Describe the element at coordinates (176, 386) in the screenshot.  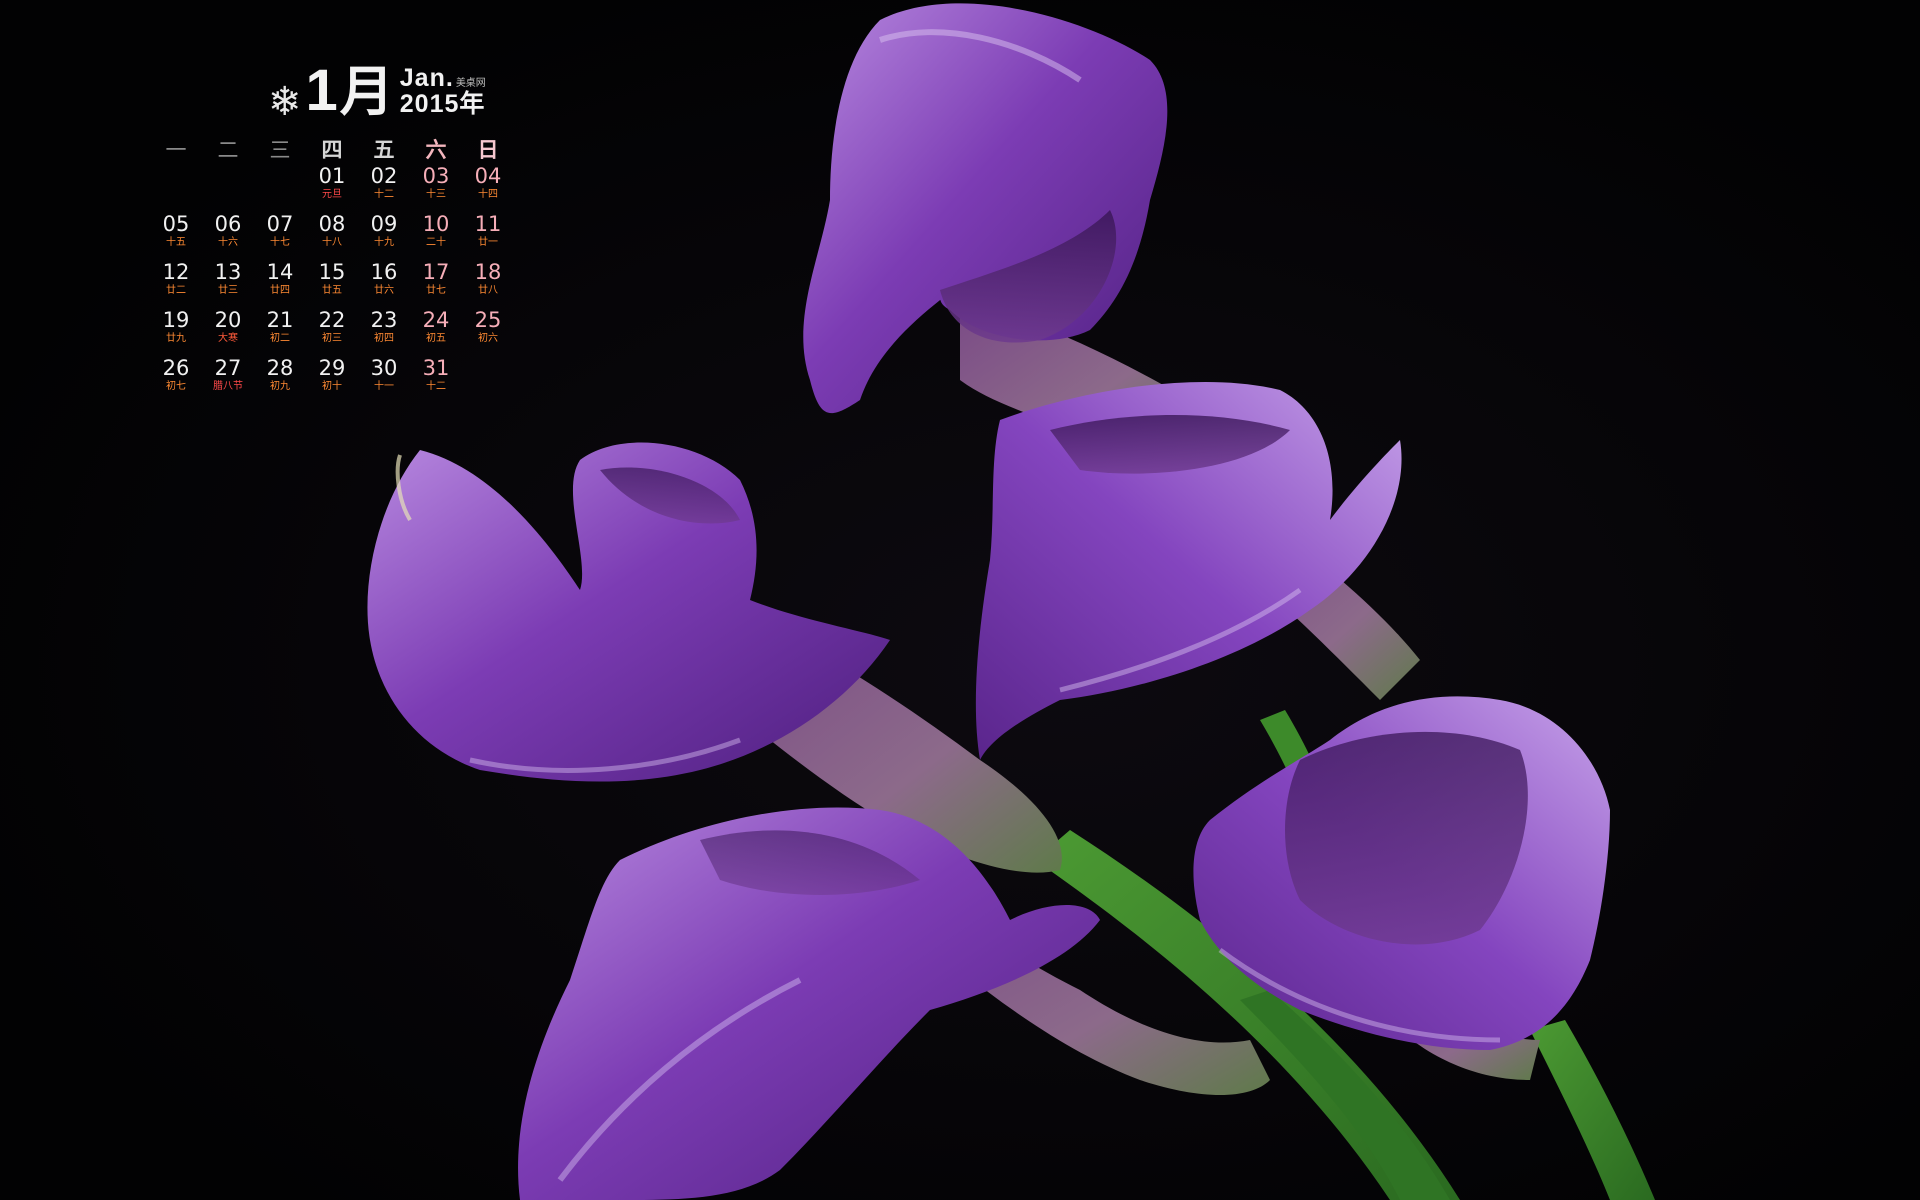
I see `lunar-date: 初七` at that location.